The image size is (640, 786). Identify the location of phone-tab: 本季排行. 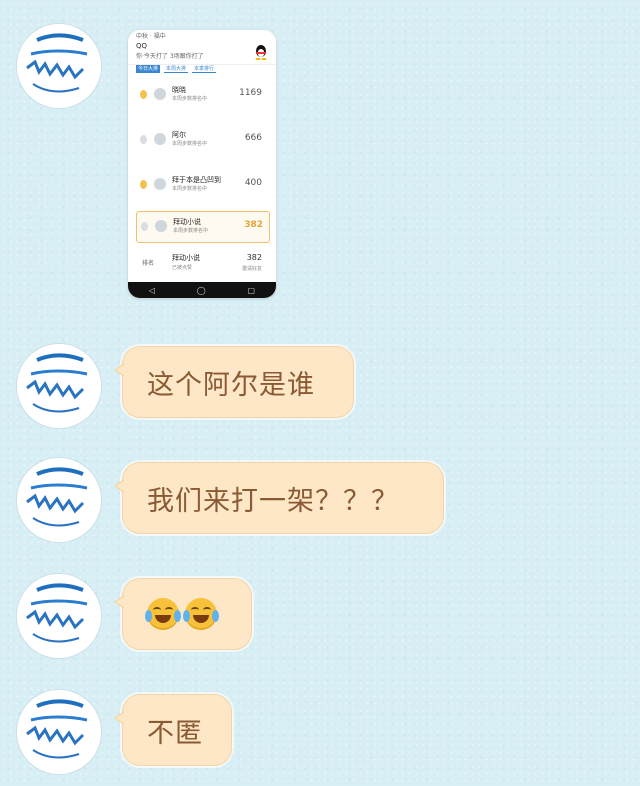
(204, 69).